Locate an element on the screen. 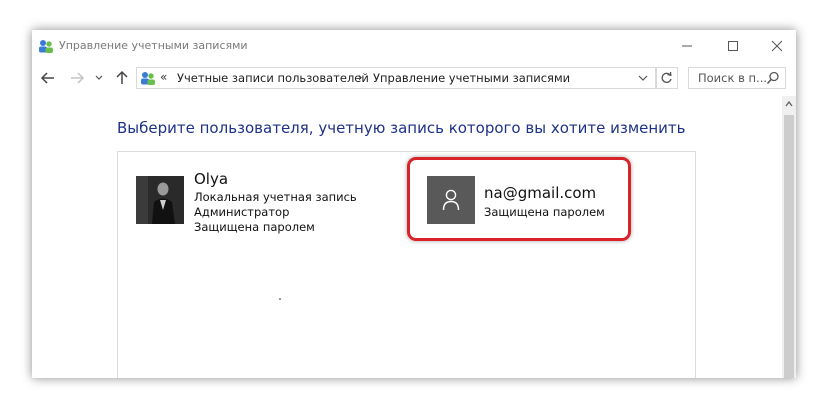 The image size is (828, 410). up-arrow-icon is located at coordinates (122, 77).